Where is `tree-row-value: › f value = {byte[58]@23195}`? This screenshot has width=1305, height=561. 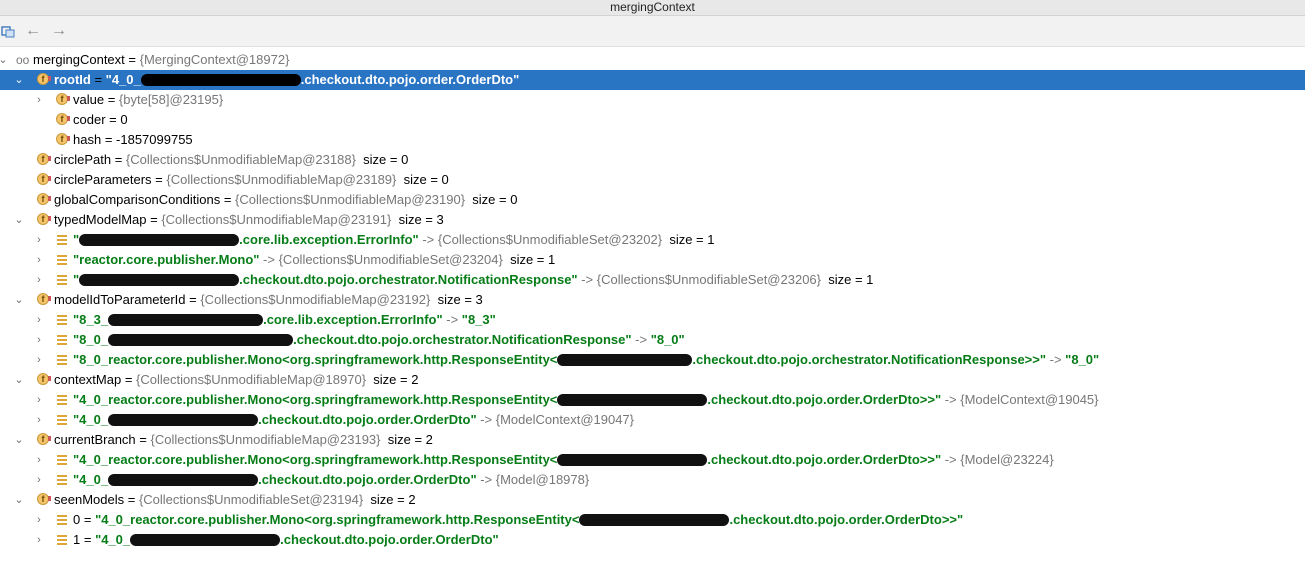
tree-row-value: › f value = {byte[58]@23195} is located at coordinates (652, 100).